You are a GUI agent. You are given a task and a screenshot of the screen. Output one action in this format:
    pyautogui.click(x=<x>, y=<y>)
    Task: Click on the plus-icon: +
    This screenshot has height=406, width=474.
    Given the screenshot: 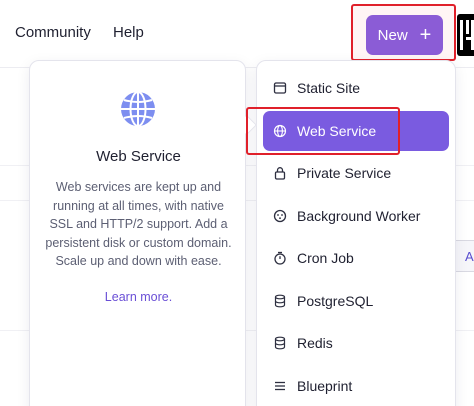 What is the action you would take?
    pyautogui.click(x=425, y=35)
    